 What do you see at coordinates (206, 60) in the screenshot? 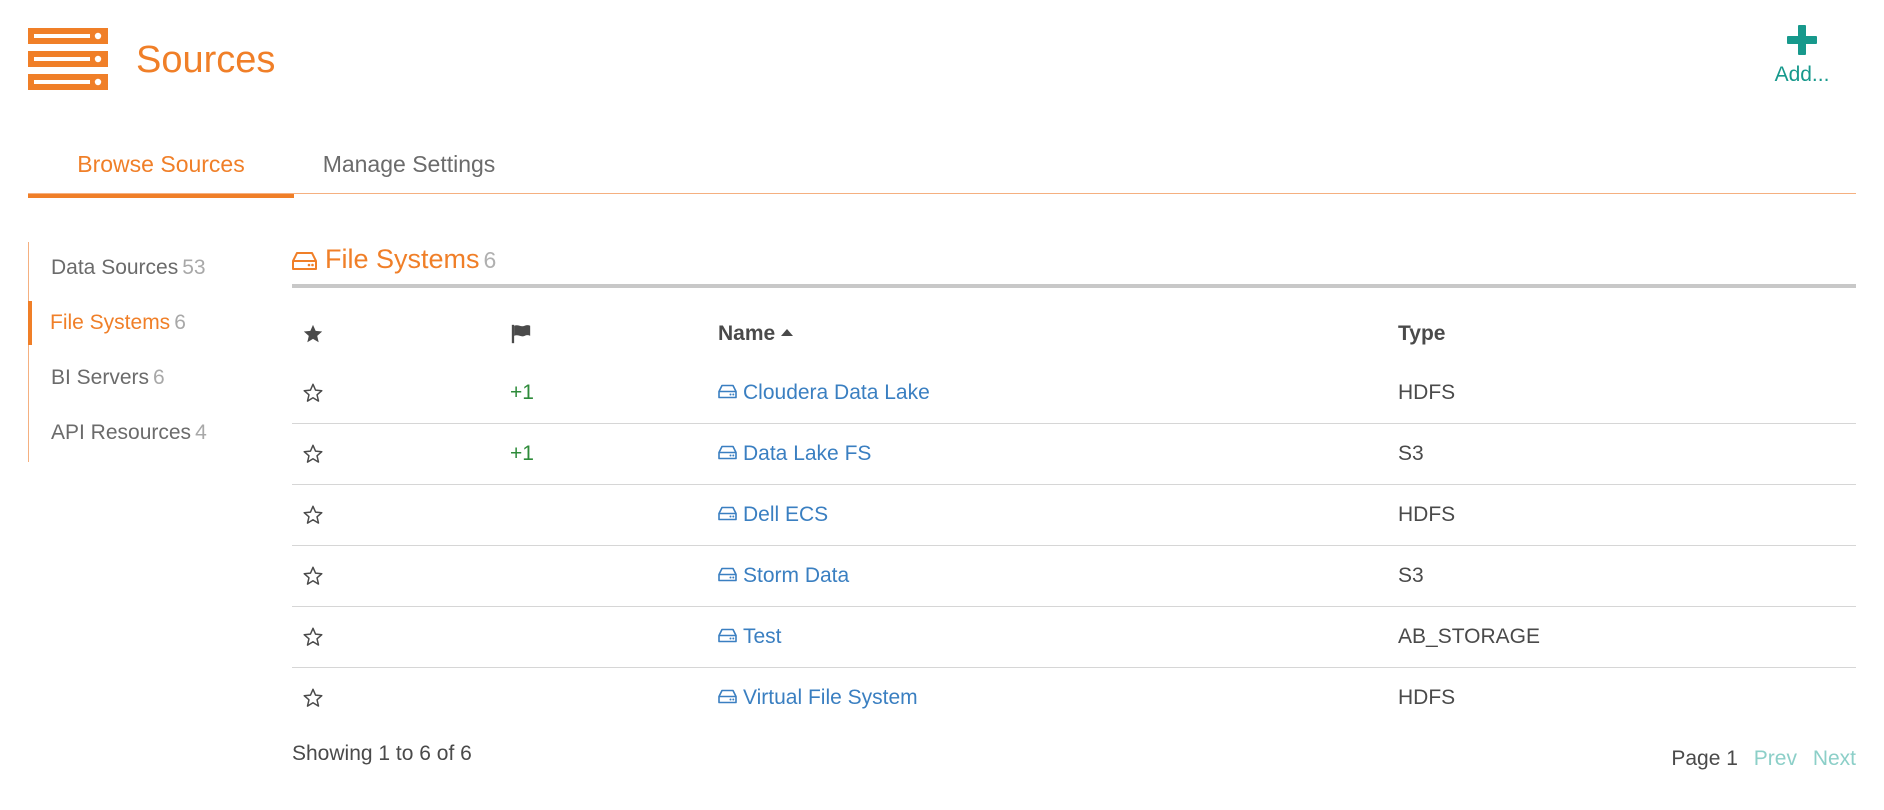
I see `page-title: Sources` at bounding box center [206, 60].